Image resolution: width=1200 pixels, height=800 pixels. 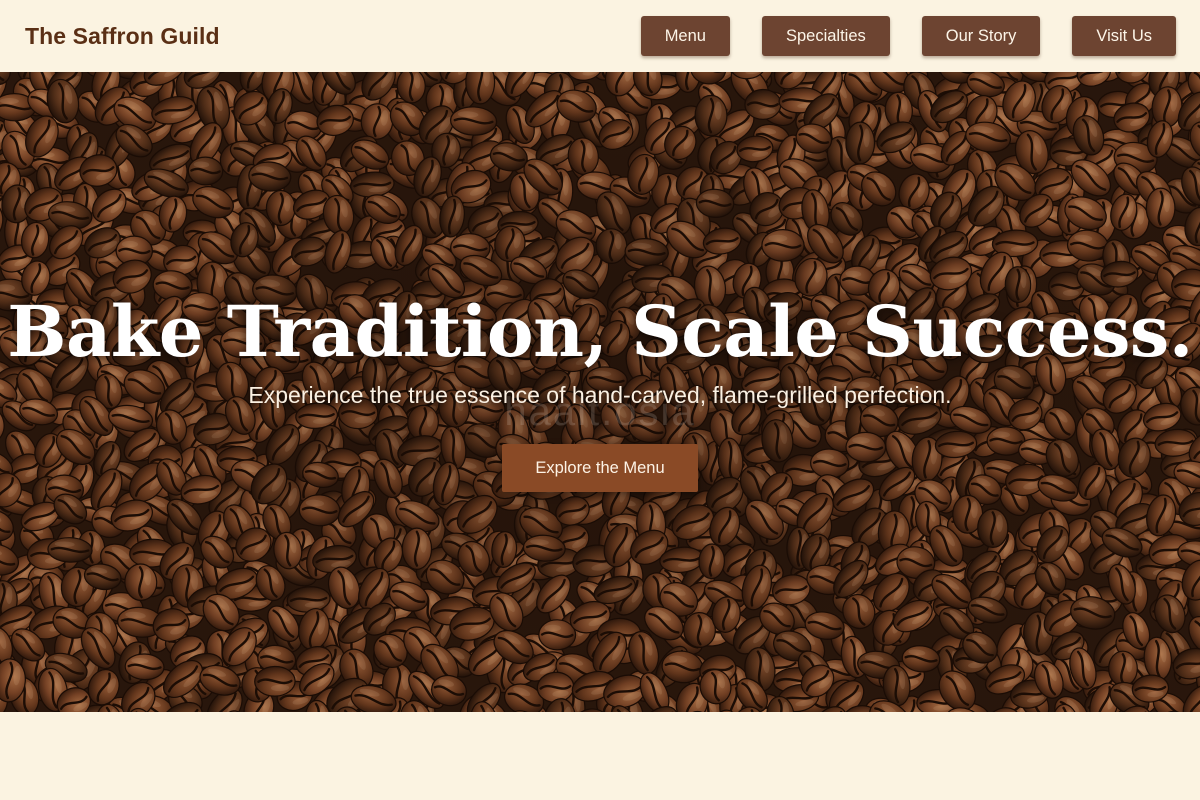 What do you see at coordinates (122, 36) in the screenshot?
I see `brand-name: The Saffron Guild` at bounding box center [122, 36].